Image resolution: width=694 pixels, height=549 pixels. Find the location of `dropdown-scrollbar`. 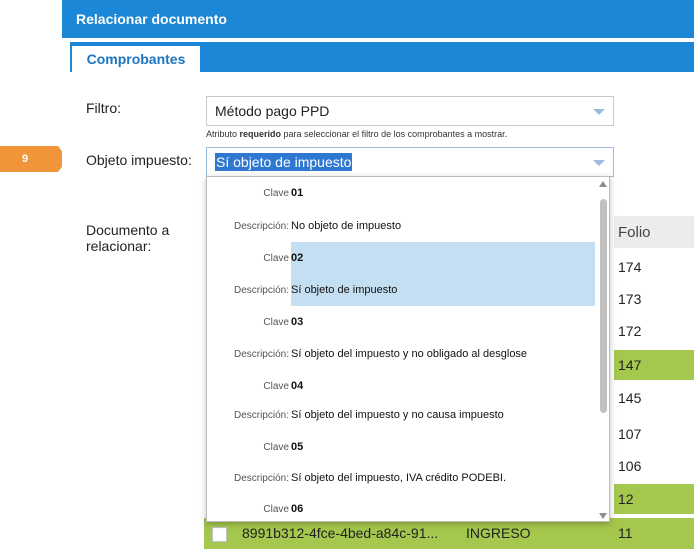

dropdown-scrollbar is located at coordinates (603, 350).